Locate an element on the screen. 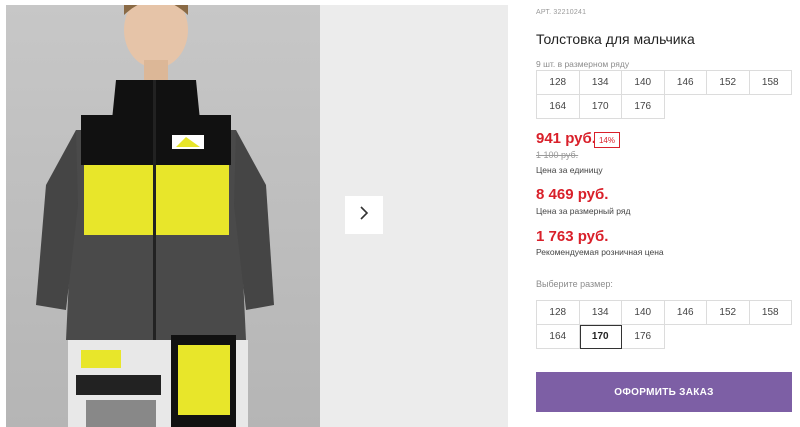 The width and height of the screenshot is (800, 427). size-row-cell: 152 is located at coordinates (728, 83).